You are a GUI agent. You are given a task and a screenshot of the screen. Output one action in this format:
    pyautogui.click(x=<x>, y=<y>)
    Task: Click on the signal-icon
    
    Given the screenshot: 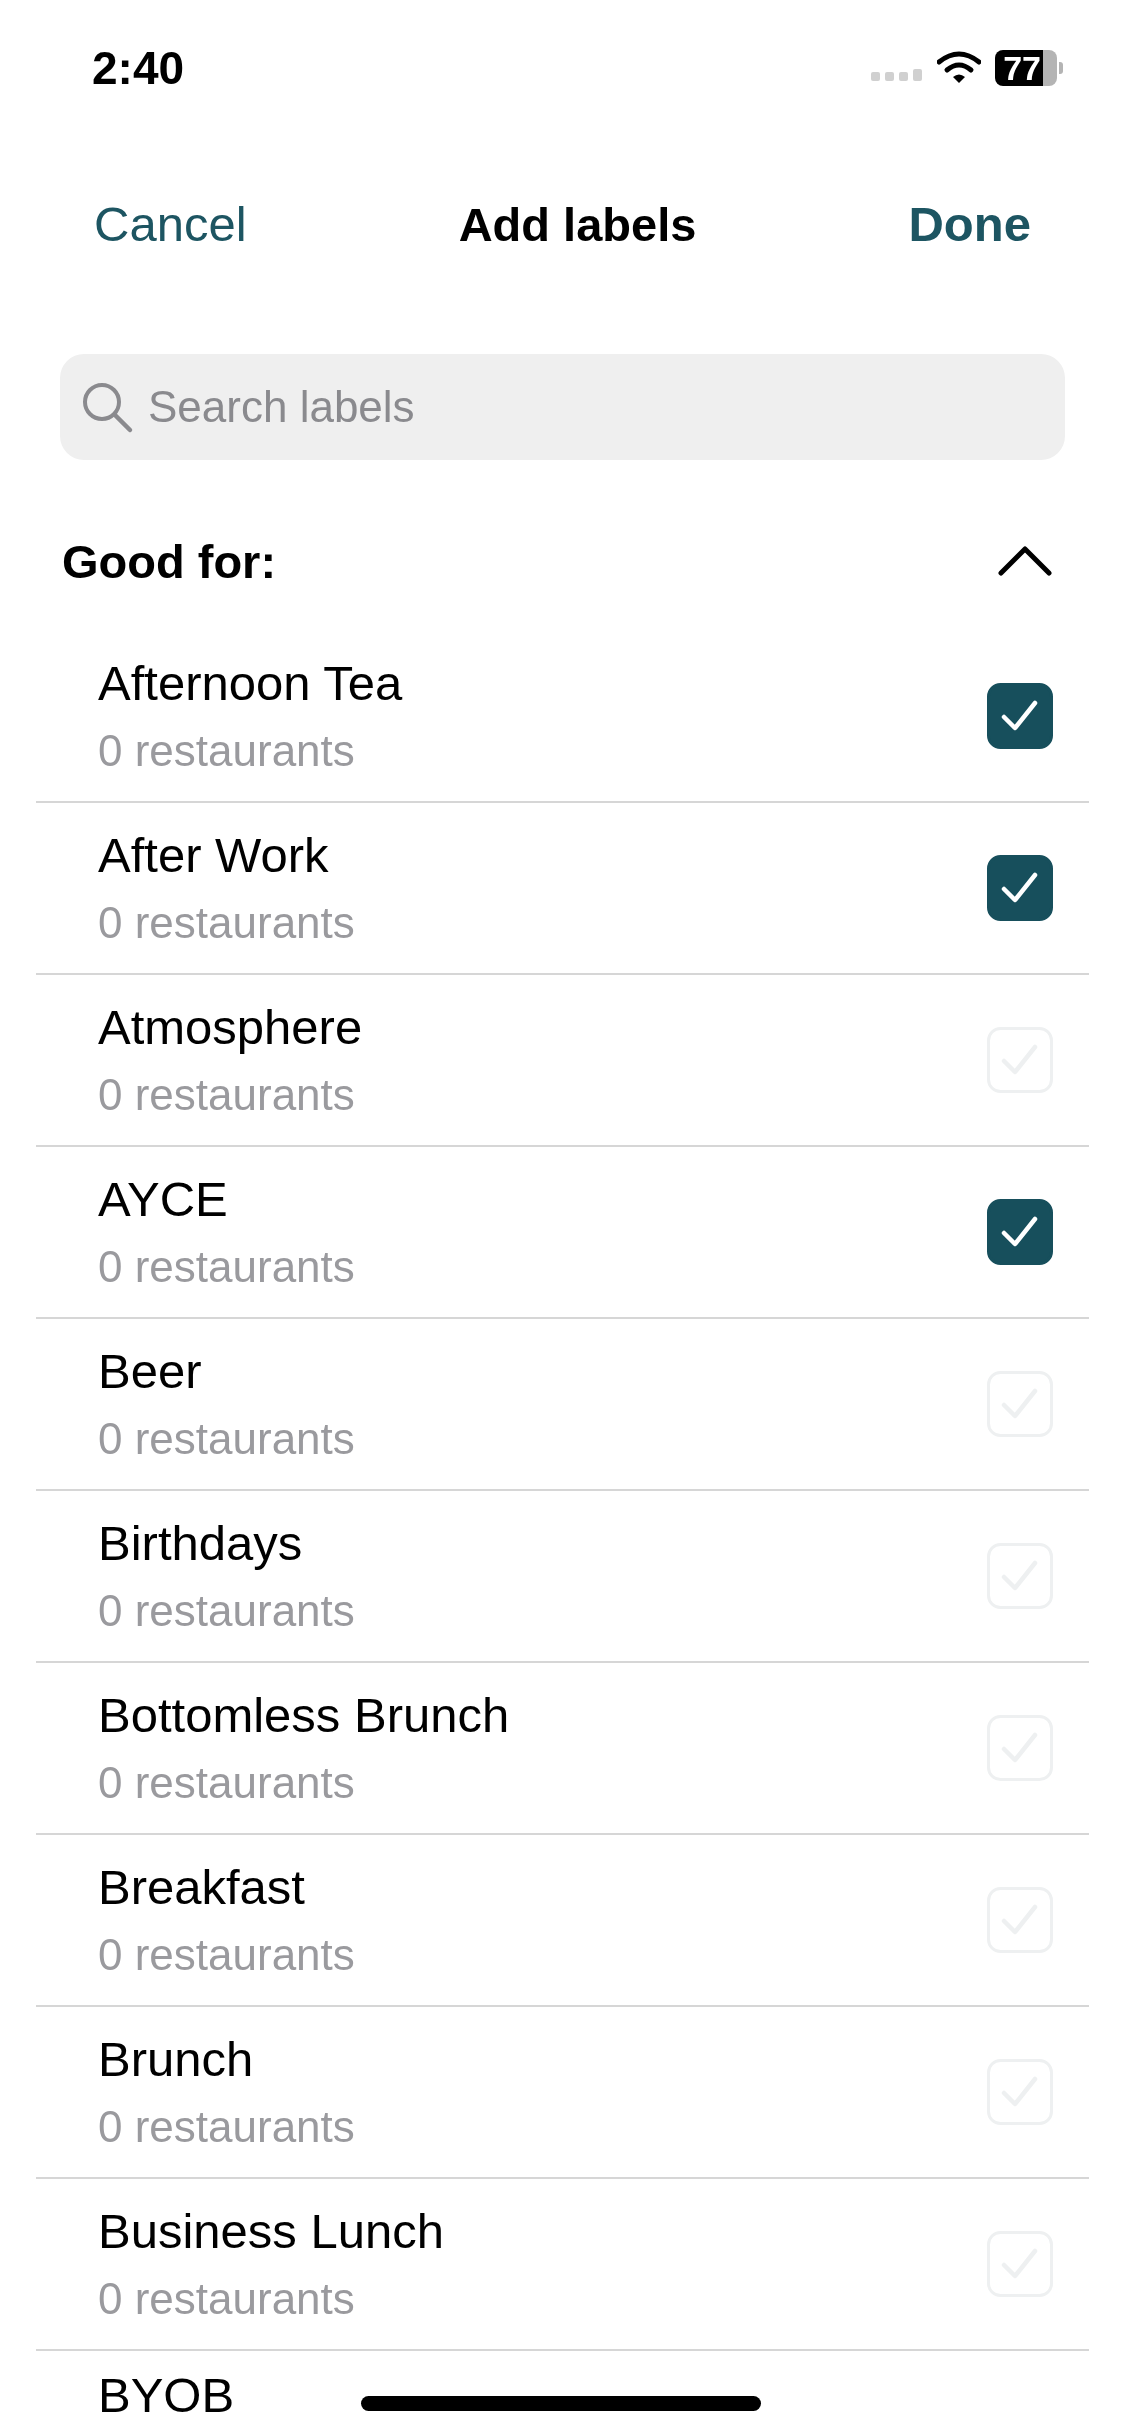 What is the action you would take?
    pyautogui.click(x=897, y=75)
    